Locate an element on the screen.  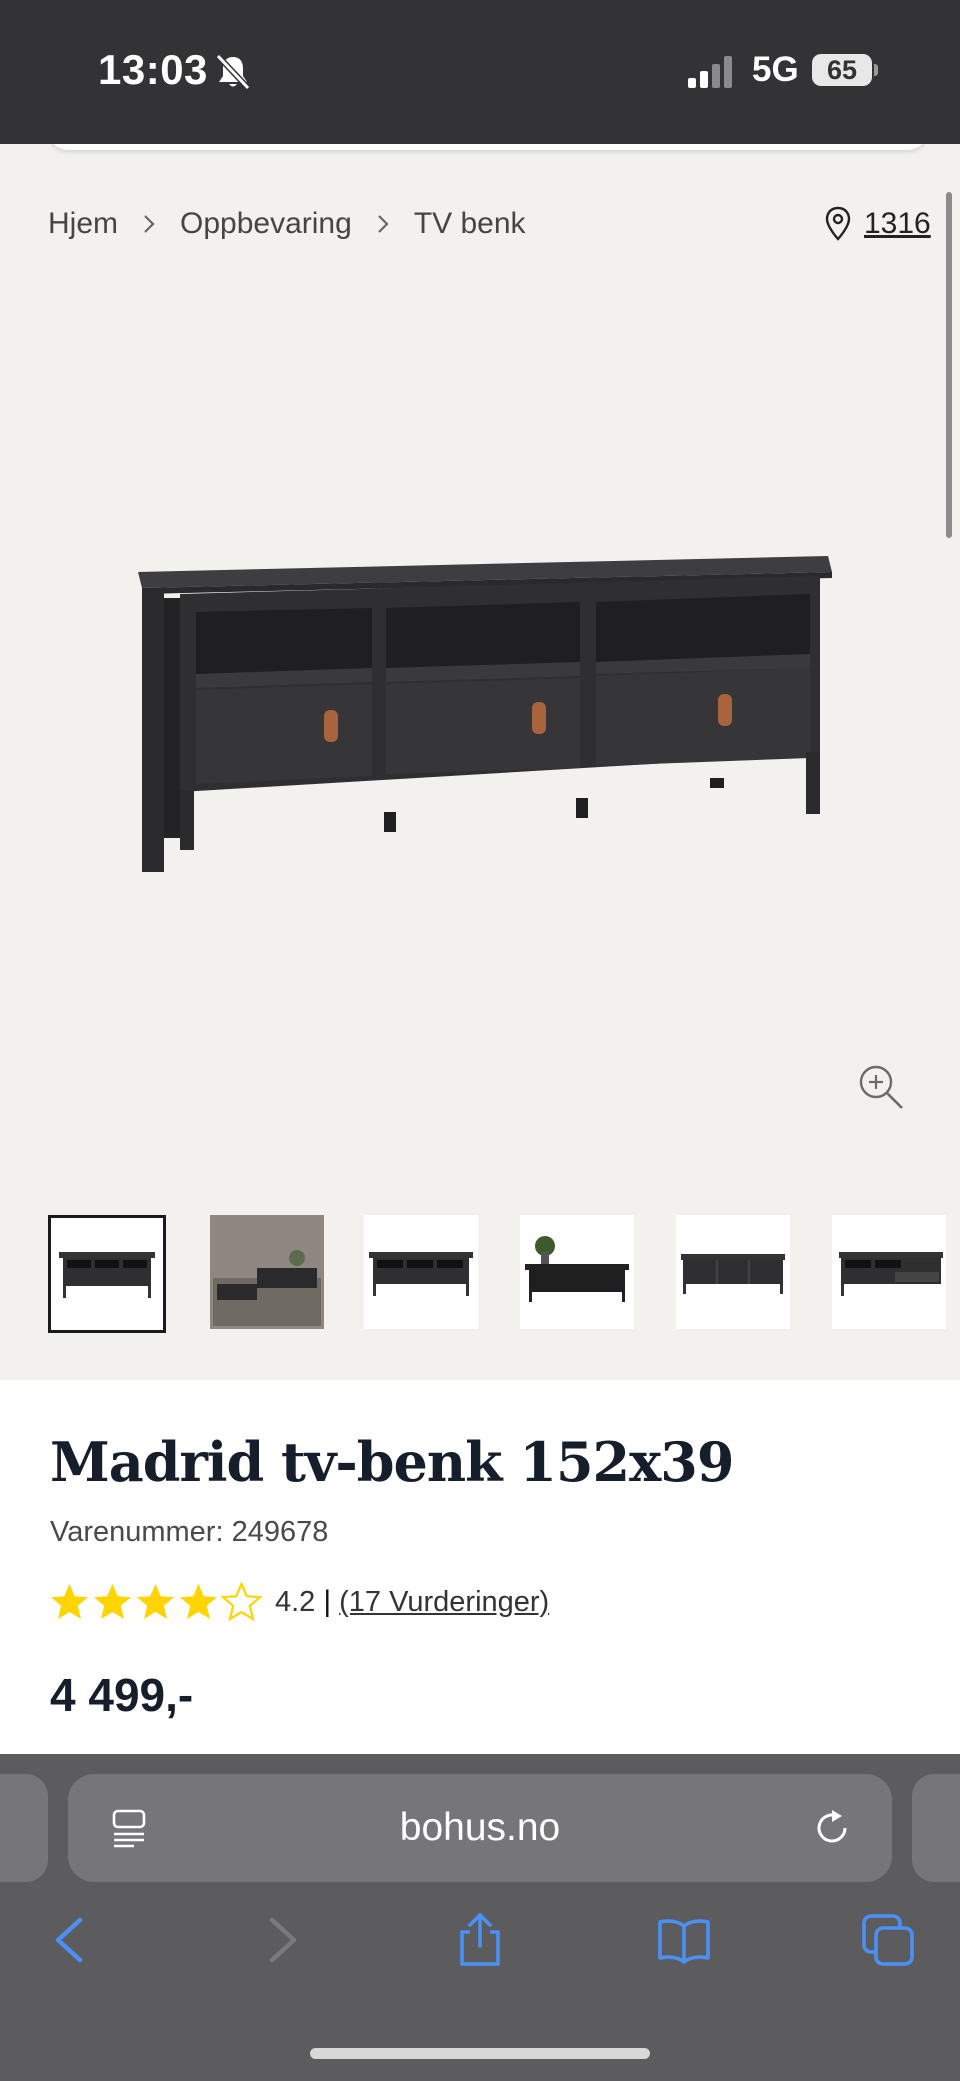
store-selector: 1316 is located at coordinates (877, 224).